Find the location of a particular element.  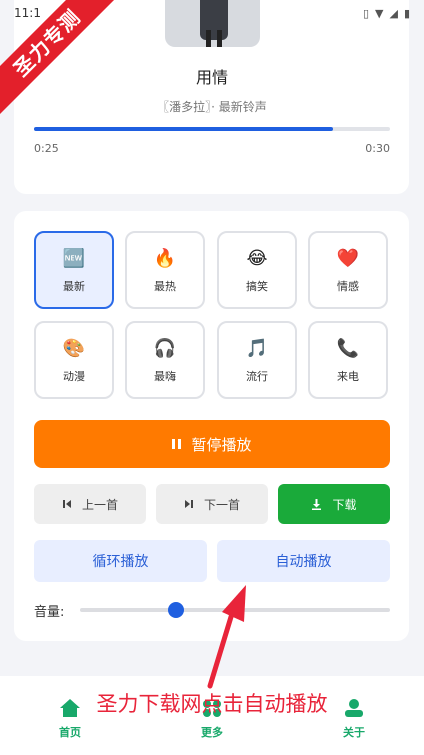

category-anime: 🎨 动漫 is located at coordinates (74, 360).